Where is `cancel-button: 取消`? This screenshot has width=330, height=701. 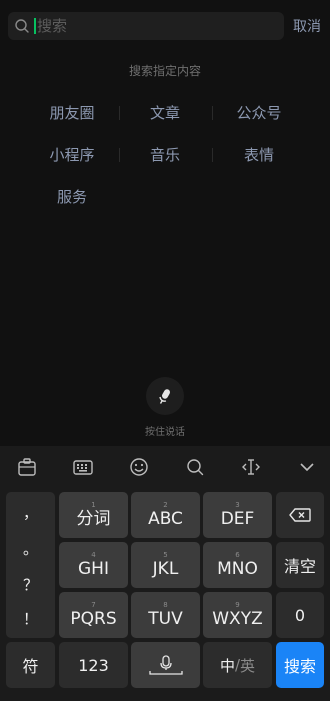
cancel-button: 取消 is located at coordinates (307, 26).